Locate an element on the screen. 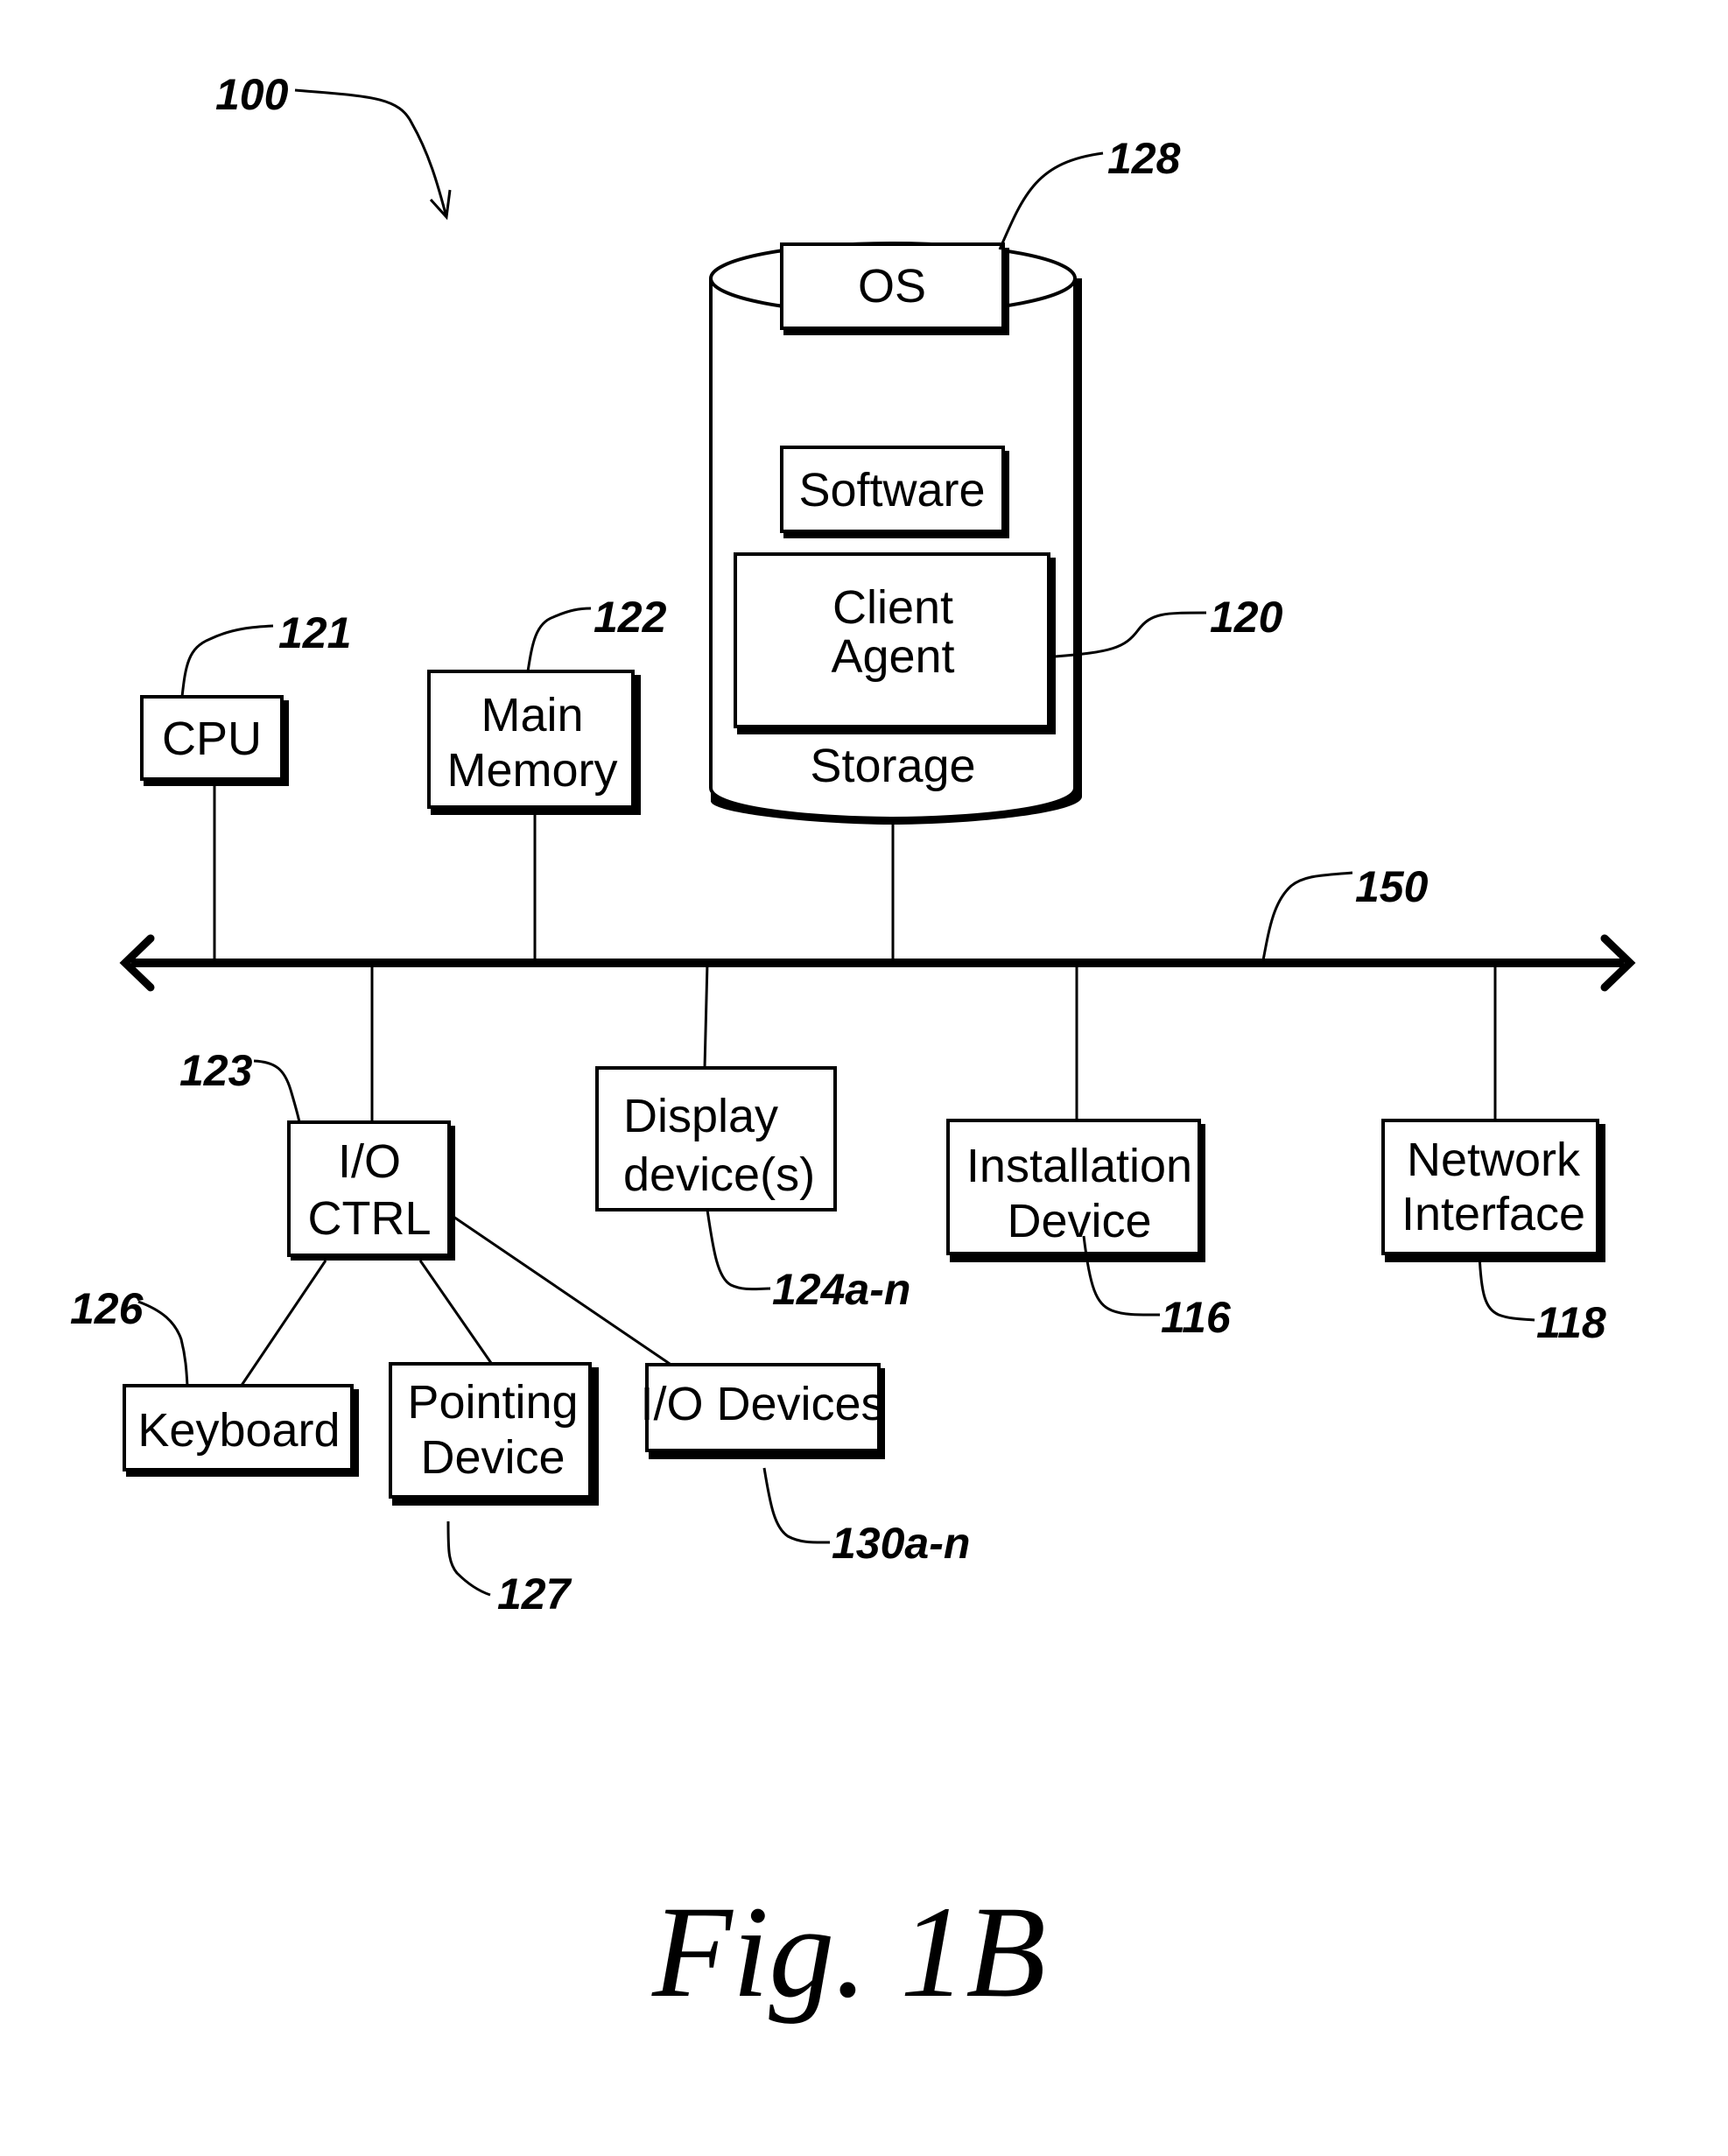 This screenshot has height=2156, width=1728. display-device-box: Display device(s) is located at coordinates (716, 1138).